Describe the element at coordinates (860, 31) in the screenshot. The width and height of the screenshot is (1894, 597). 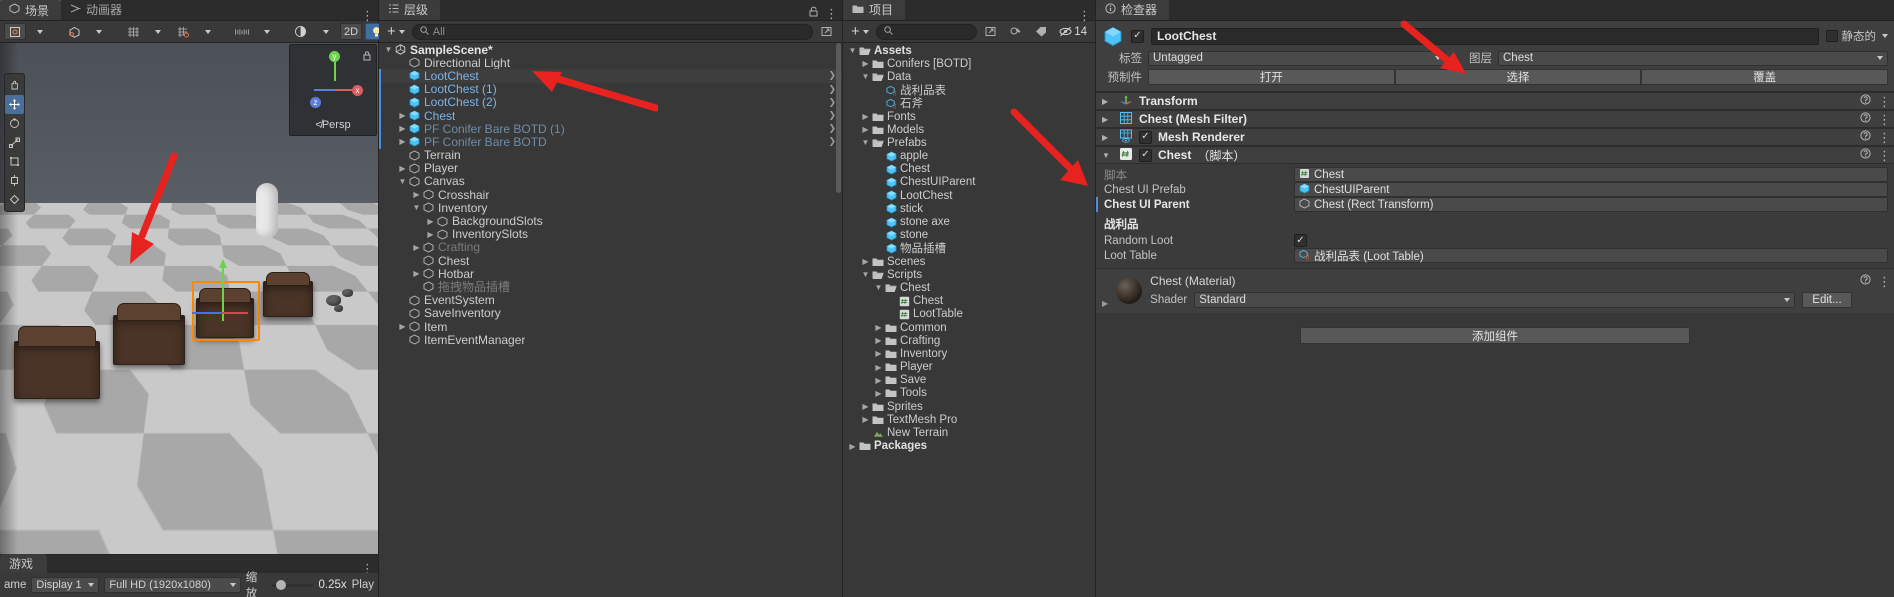
I see `project-add-button: +` at that location.